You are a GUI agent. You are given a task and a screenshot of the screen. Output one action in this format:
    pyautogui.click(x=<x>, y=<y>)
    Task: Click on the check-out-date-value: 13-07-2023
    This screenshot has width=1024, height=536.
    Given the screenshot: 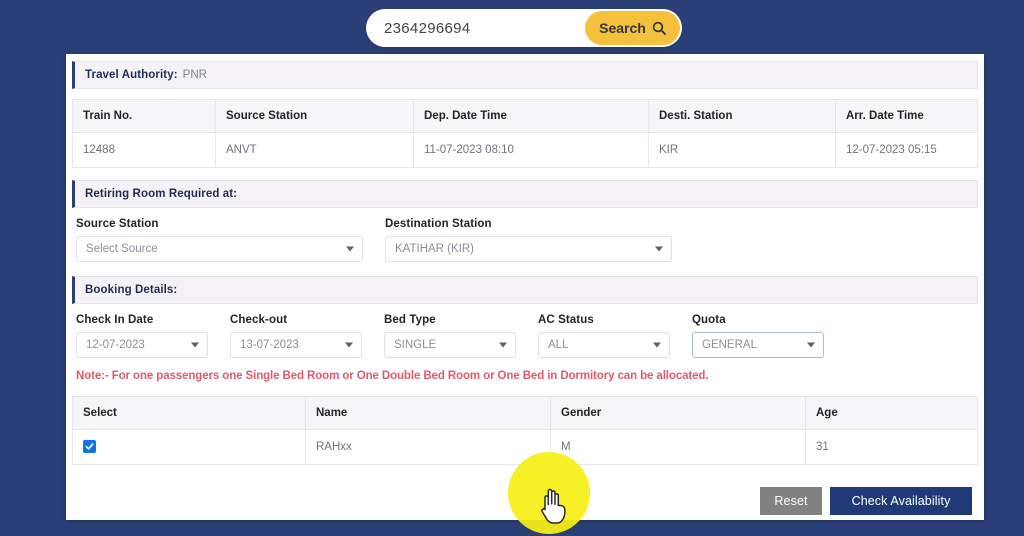 What is the action you would take?
    pyautogui.click(x=269, y=345)
    